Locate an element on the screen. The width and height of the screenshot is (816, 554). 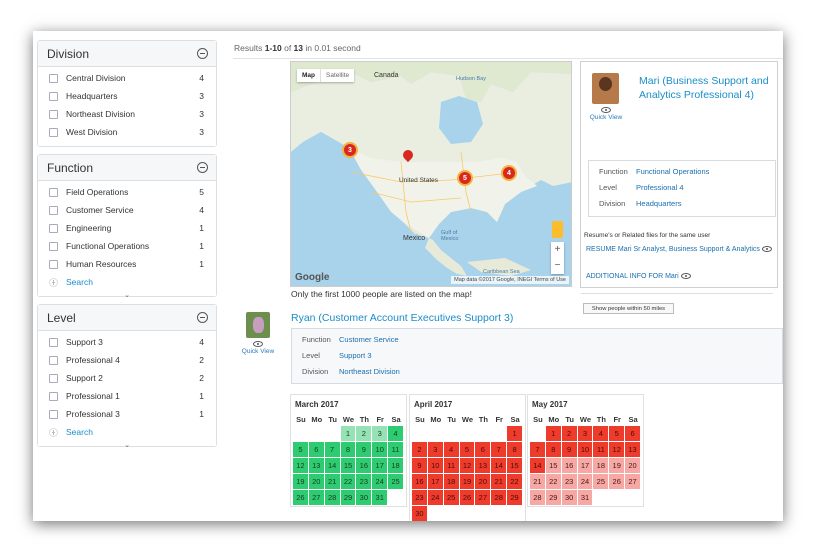
facet-item: Field Operations 5 is located at coordinates (127, 192).